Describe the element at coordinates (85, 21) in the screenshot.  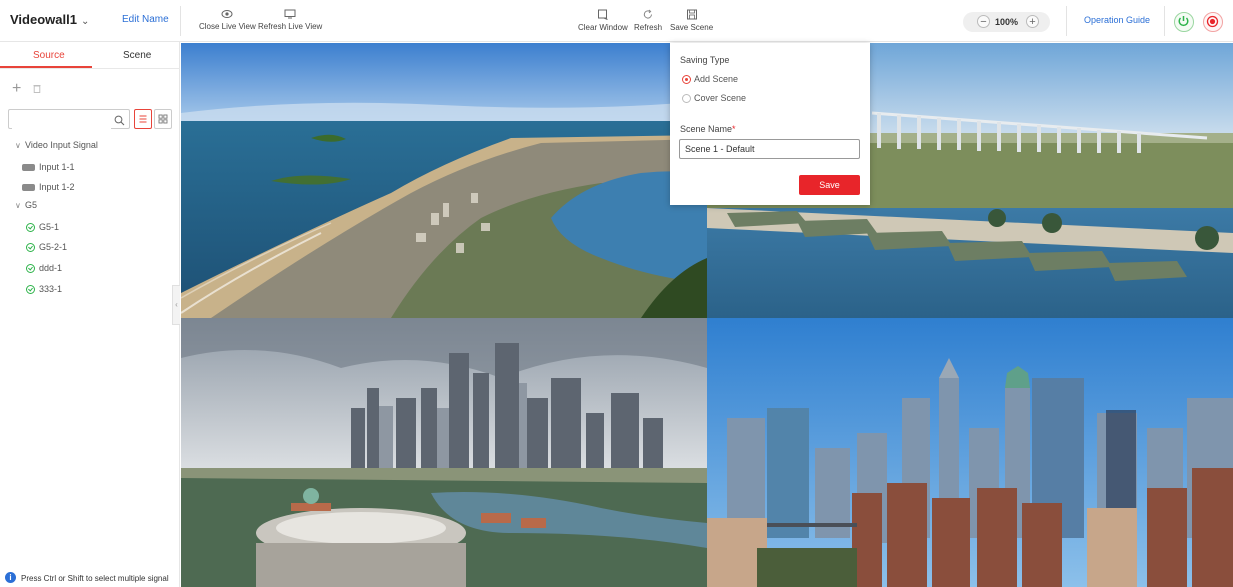
I see `chevron-down-icon: ⌄` at that location.